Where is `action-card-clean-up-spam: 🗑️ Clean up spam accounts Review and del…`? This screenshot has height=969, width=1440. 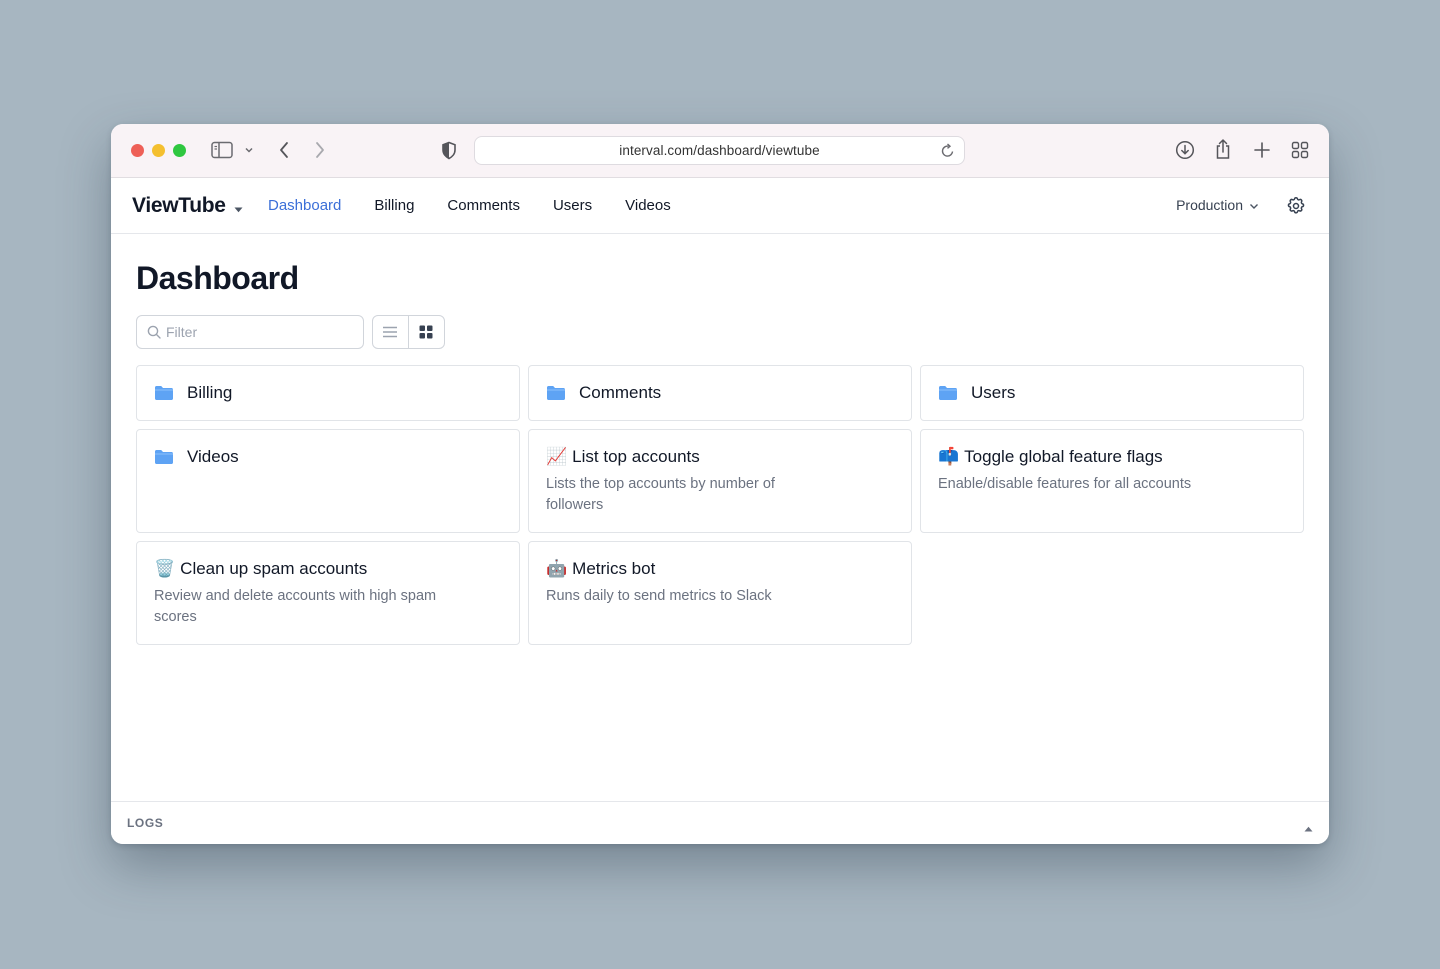
action-card-clean-up-spam: 🗑️ Clean up spam accounts Review and del… is located at coordinates (328, 593).